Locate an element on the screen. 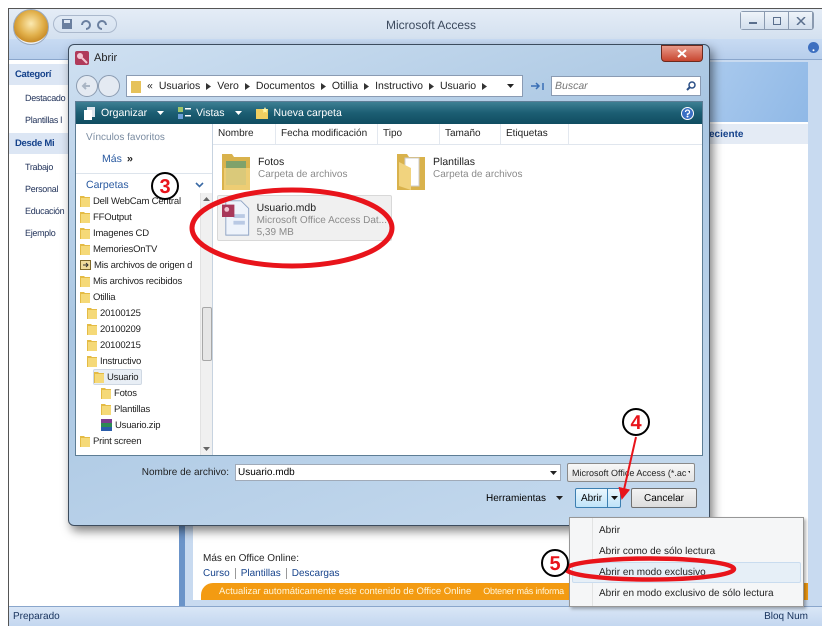  column-header: Fecha modificación is located at coordinates (327, 134).